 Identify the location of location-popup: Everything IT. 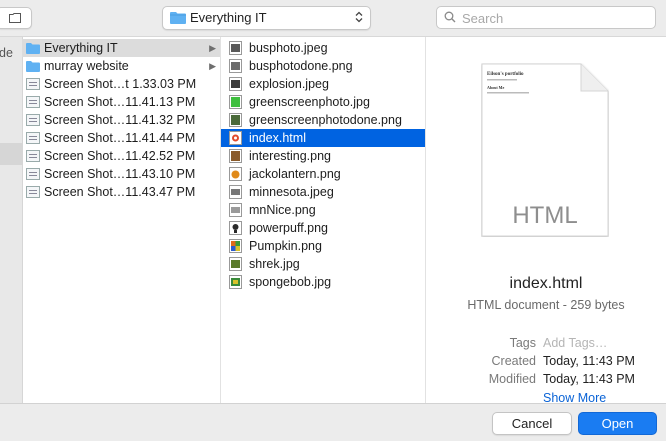
(266, 18).